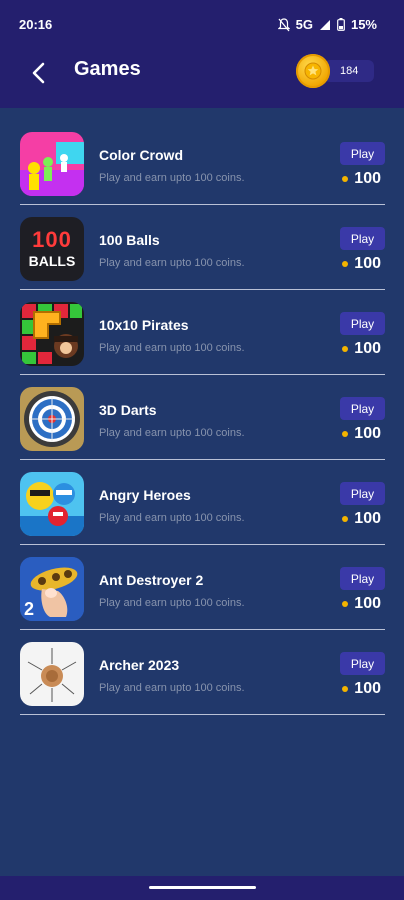  I want to click on game-title: Archer 2023, so click(139, 665).